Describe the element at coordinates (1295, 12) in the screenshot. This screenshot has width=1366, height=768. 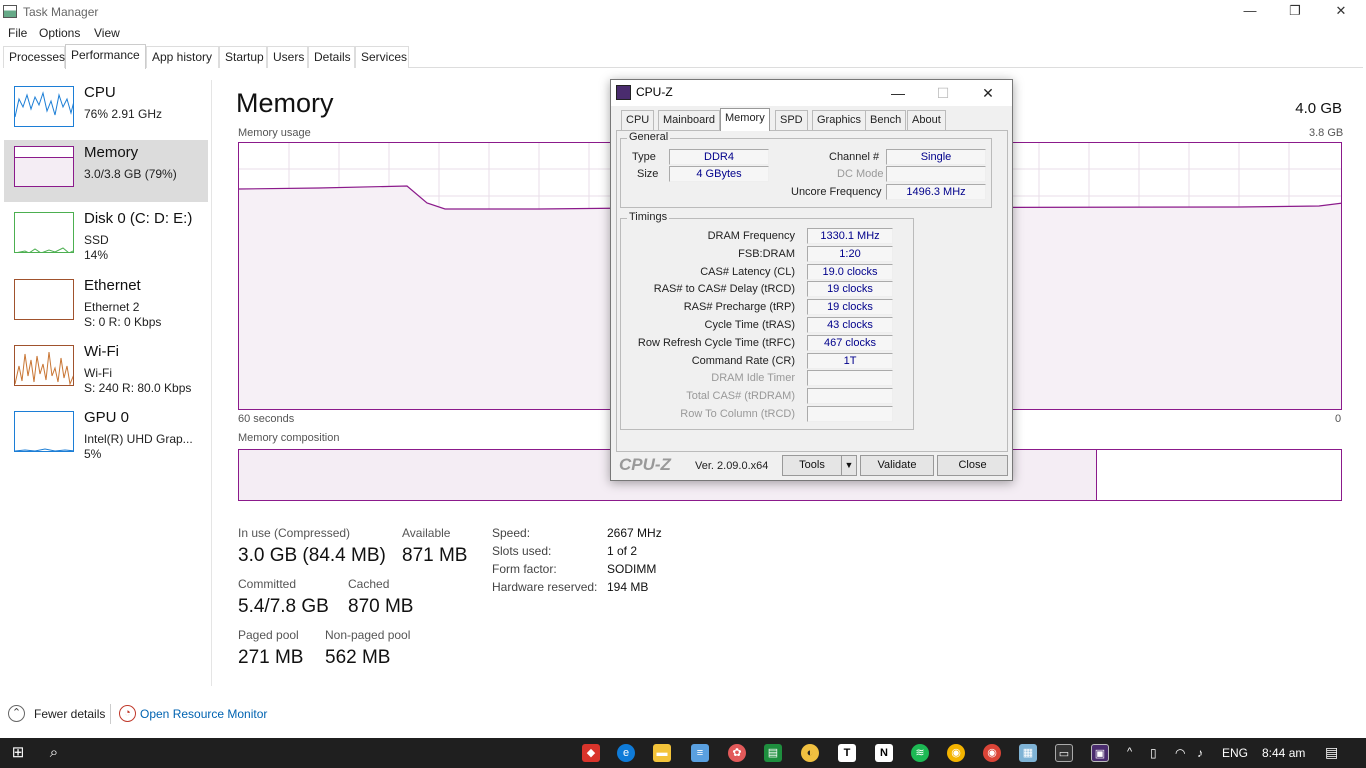
I see `maximize-button: ❐` at that location.